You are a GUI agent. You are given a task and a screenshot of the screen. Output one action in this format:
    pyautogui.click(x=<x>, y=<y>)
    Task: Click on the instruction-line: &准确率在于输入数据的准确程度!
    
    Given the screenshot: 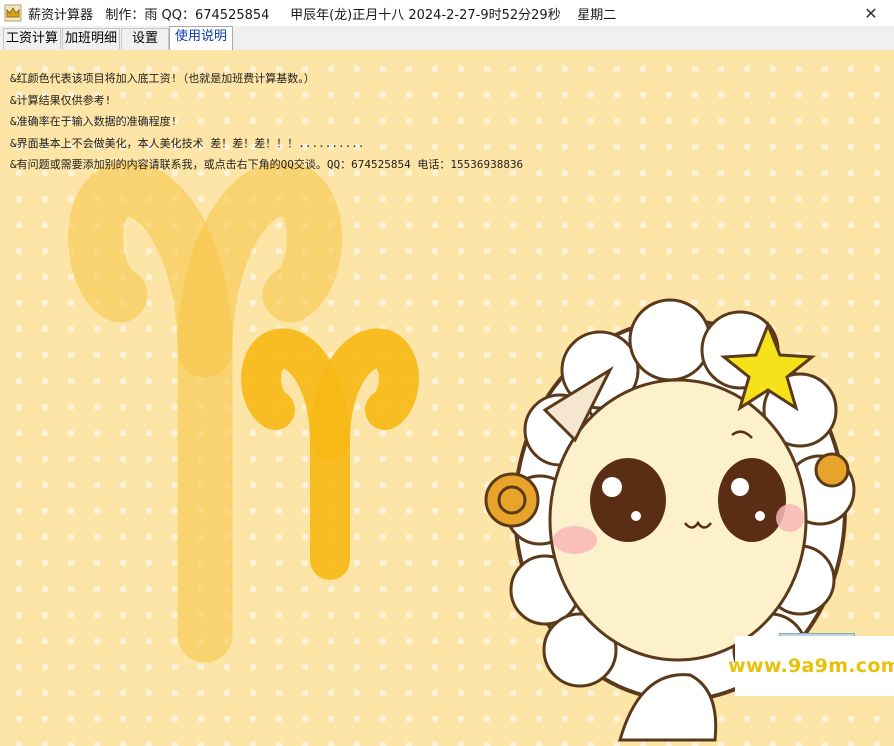 What is the action you would take?
    pyautogui.click(x=94, y=121)
    